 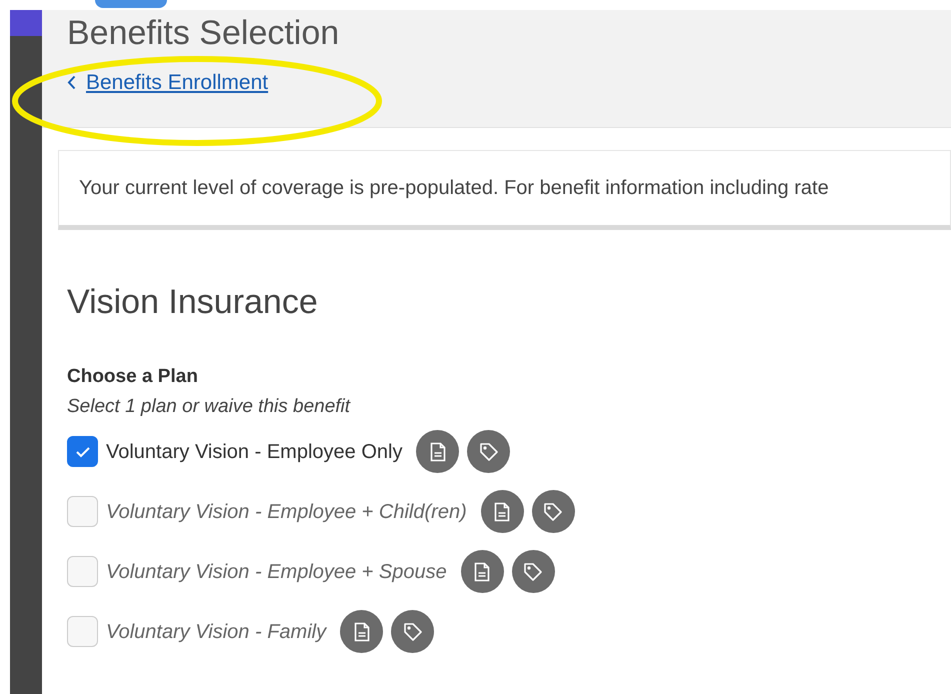 I want to click on back-link: Benefits Enrollment, so click(x=177, y=83).